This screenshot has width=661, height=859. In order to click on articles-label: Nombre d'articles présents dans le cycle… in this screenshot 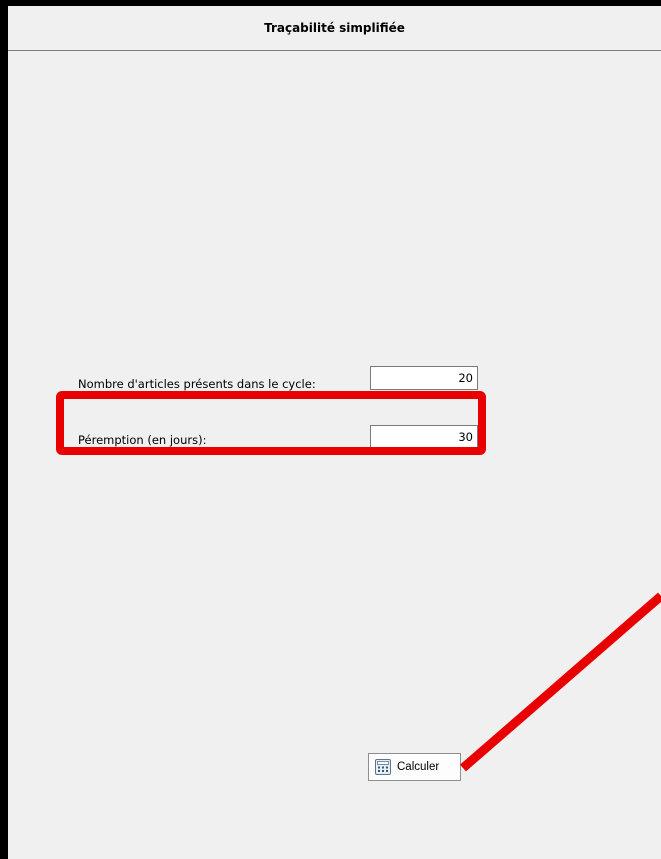, I will do `click(197, 384)`.